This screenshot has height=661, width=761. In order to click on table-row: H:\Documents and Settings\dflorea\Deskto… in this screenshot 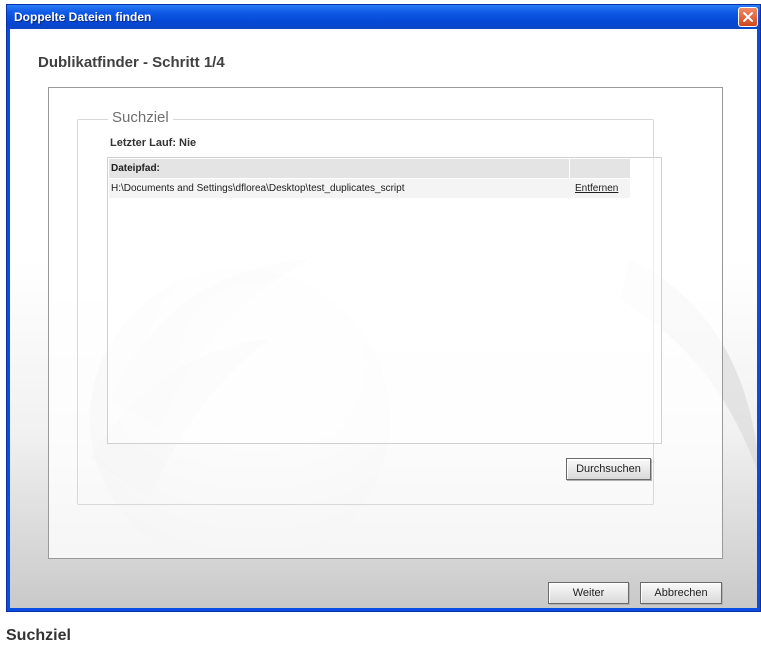, I will do `click(369, 188)`.